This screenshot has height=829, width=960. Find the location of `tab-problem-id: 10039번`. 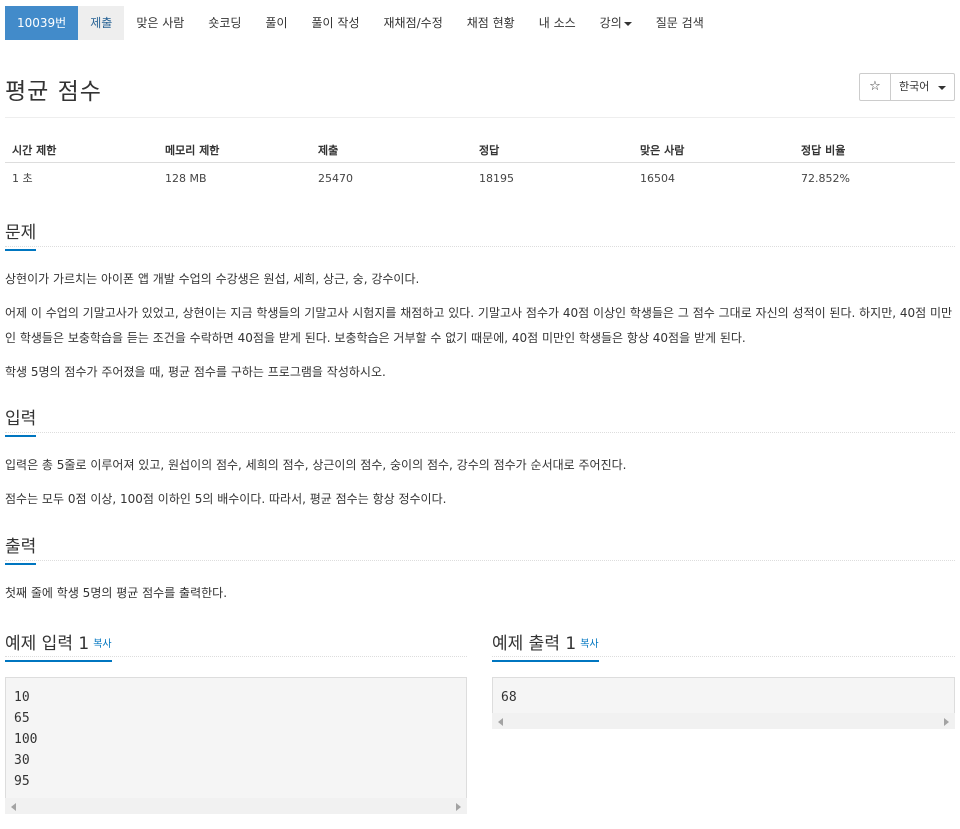

tab-problem-id: 10039번 is located at coordinates (42, 23).